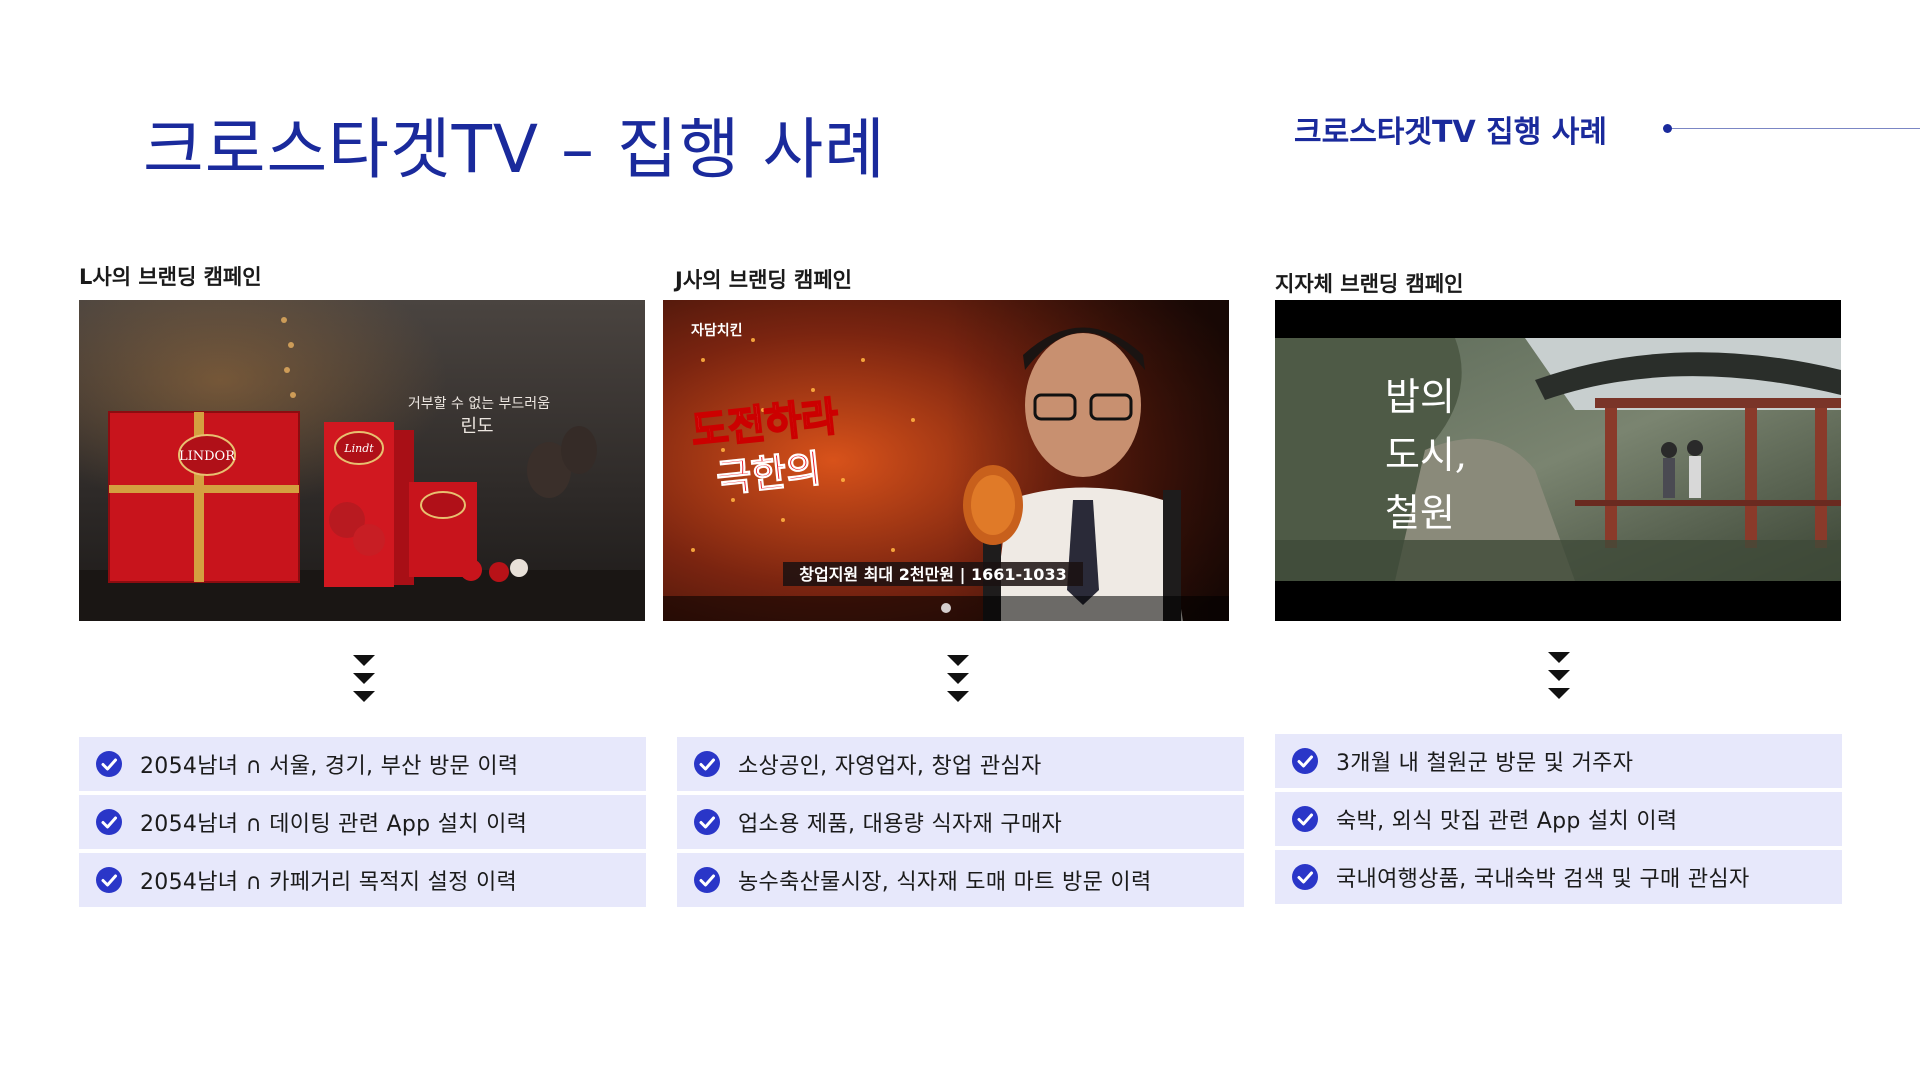  I want to click on list-item: 국내여행상품, 국내숙박 검색 및 구매 관심자, so click(1558, 877).